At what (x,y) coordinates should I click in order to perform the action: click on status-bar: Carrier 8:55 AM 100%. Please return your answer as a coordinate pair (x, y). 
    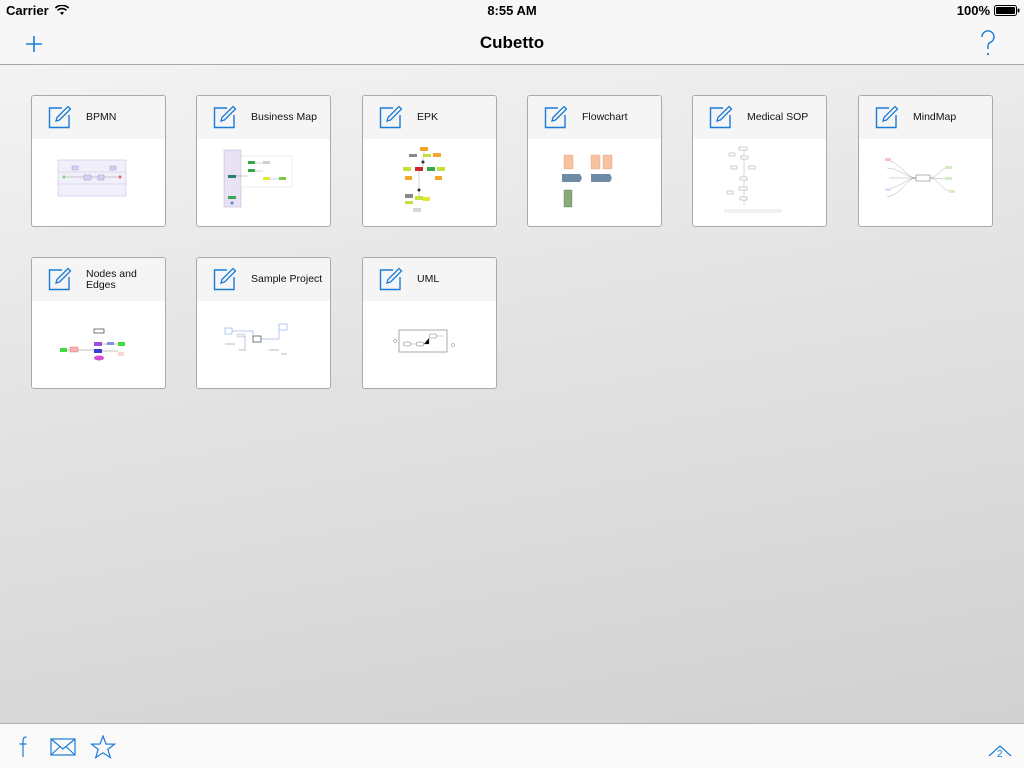
    Looking at the image, I should click on (512, 11).